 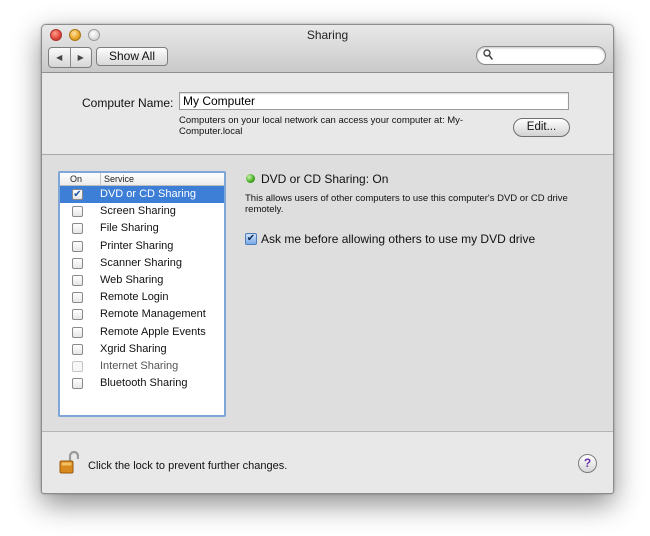 What do you see at coordinates (129, 228) in the screenshot?
I see `service-label: File Sharing` at bounding box center [129, 228].